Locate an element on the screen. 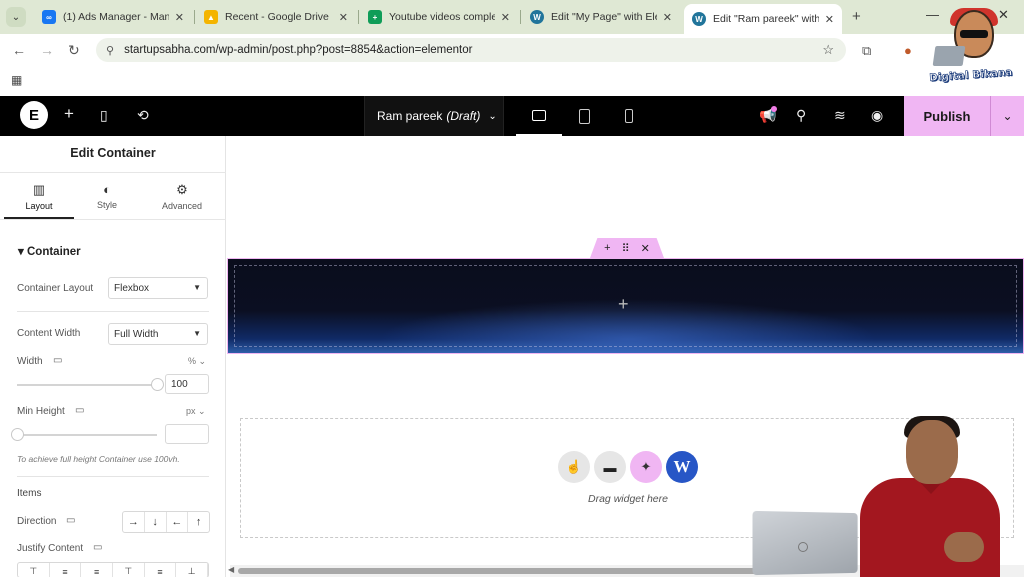 The width and height of the screenshot is (1024, 577). tab-layout: ▥ Layout is located at coordinates (39, 196).